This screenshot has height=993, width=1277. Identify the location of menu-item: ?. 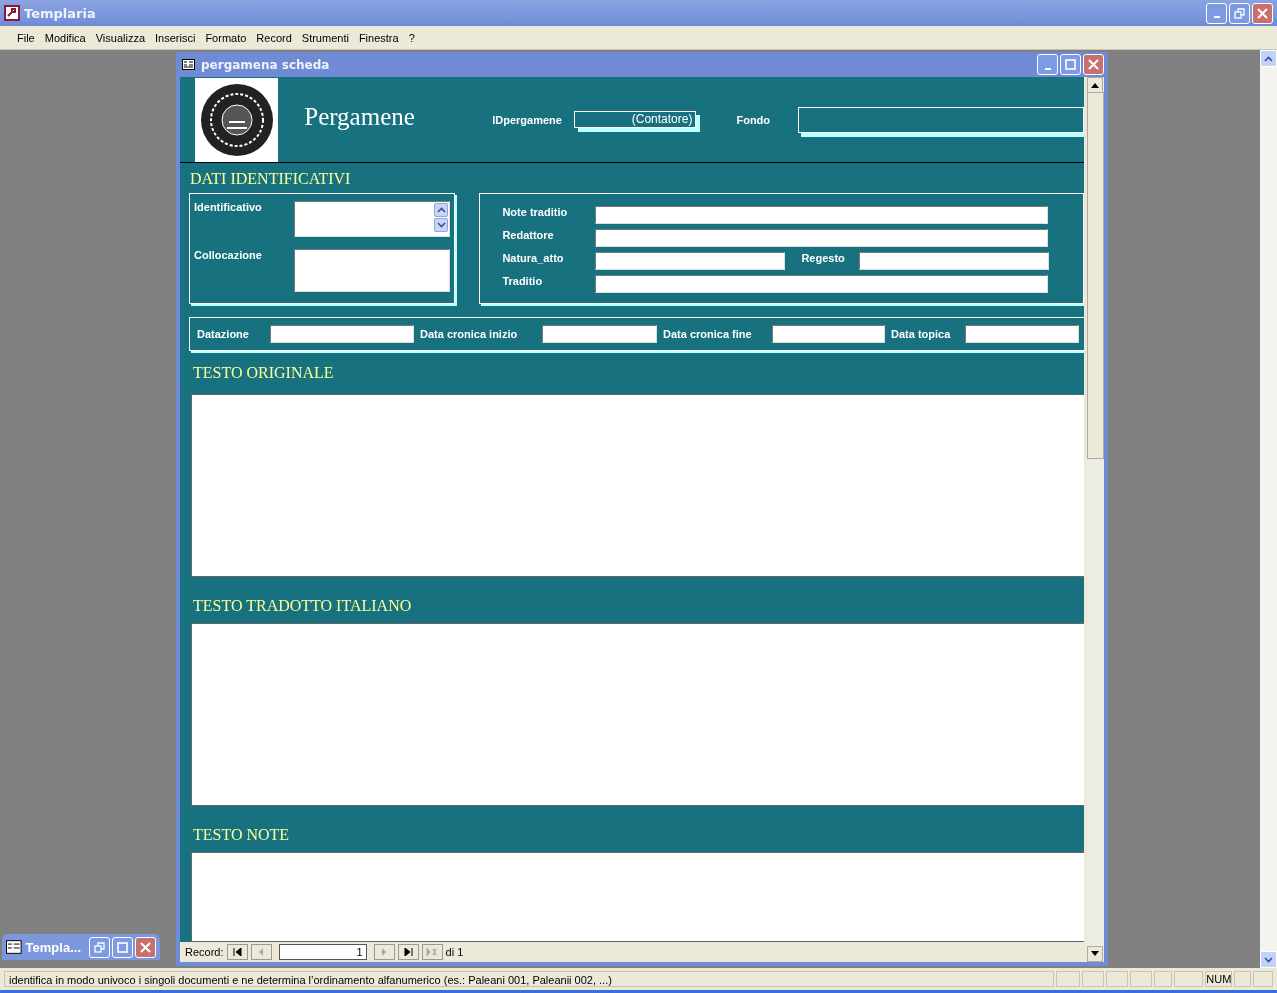
(411, 37).